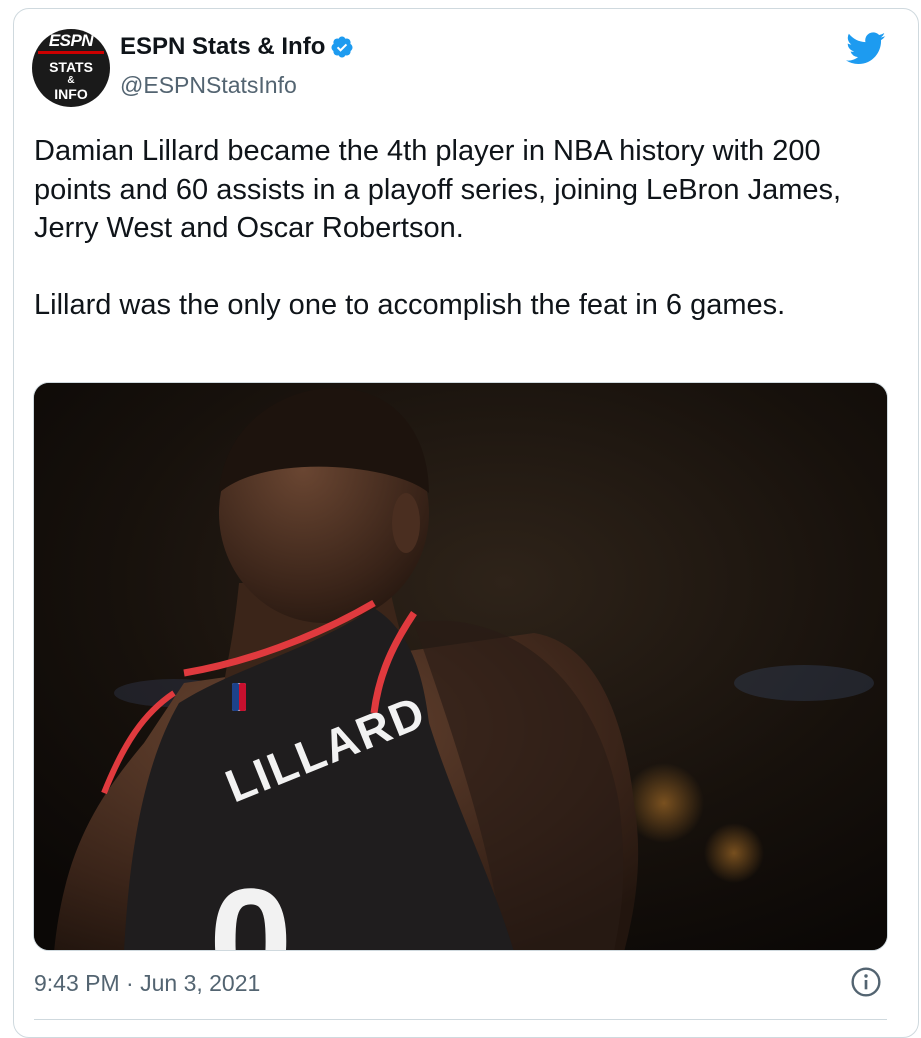 This screenshot has height=1038, width=921. What do you see at coordinates (71, 94) in the screenshot?
I see `avatar-info-text: INFO` at bounding box center [71, 94].